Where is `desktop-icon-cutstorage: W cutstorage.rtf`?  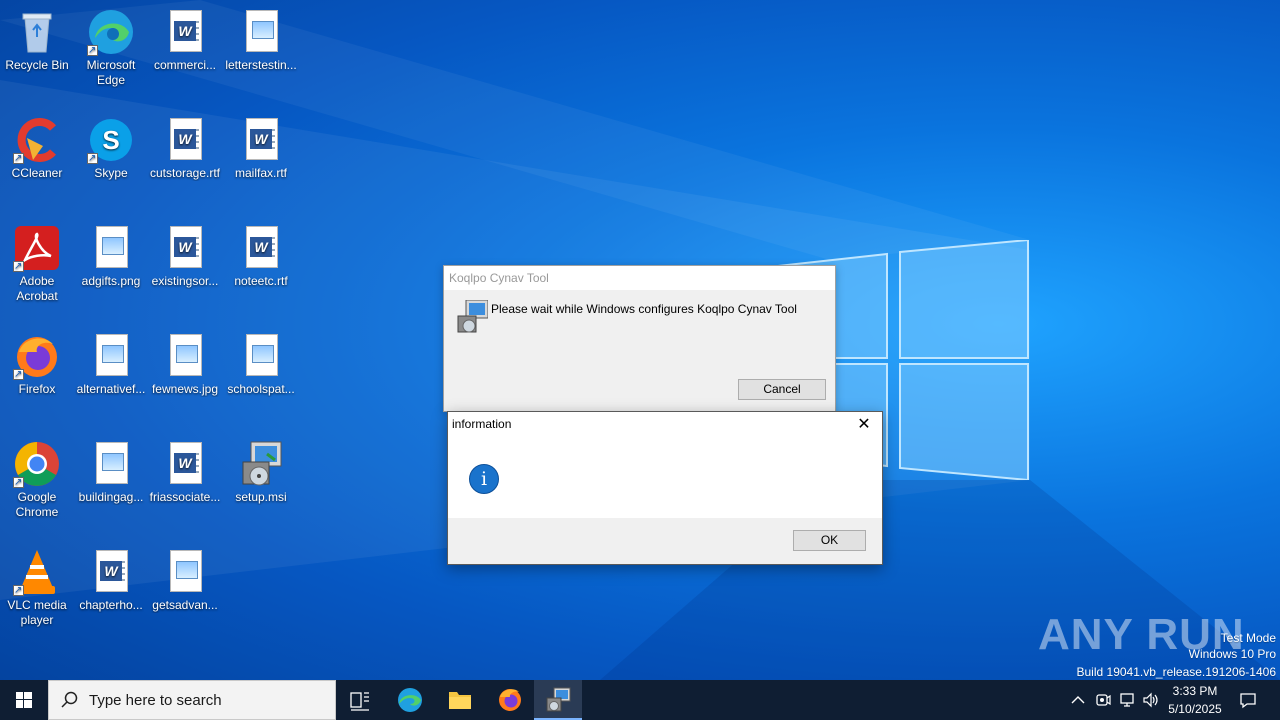 desktop-icon-cutstorage: W cutstorage.rtf is located at coordinates (185, 148).